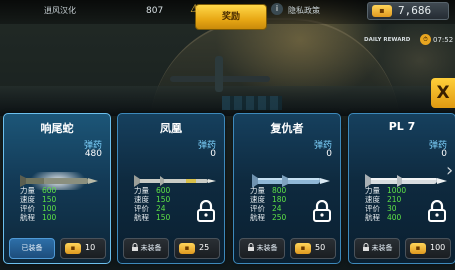  Describe the element at coordinates (443, 93) in the screenshot. I see `close-button: X` at that location.